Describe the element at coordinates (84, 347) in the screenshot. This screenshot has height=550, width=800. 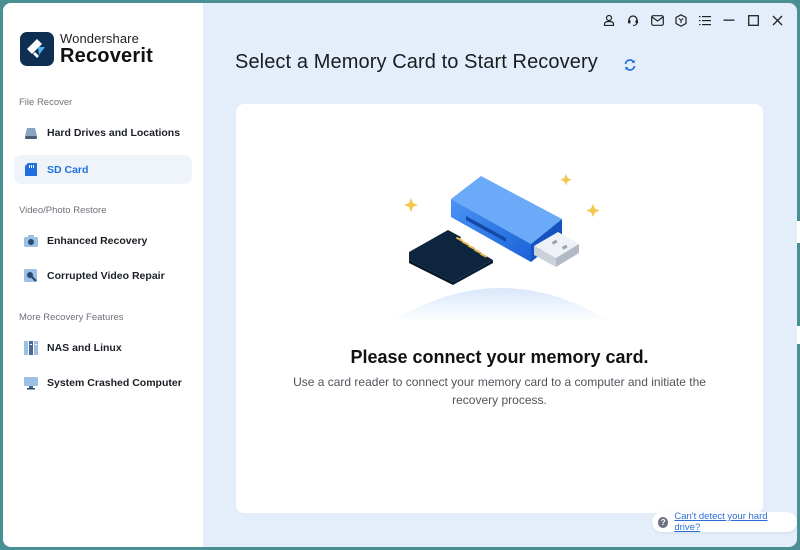
I see `sidebar-item-label: NAS and Linux` at that location.